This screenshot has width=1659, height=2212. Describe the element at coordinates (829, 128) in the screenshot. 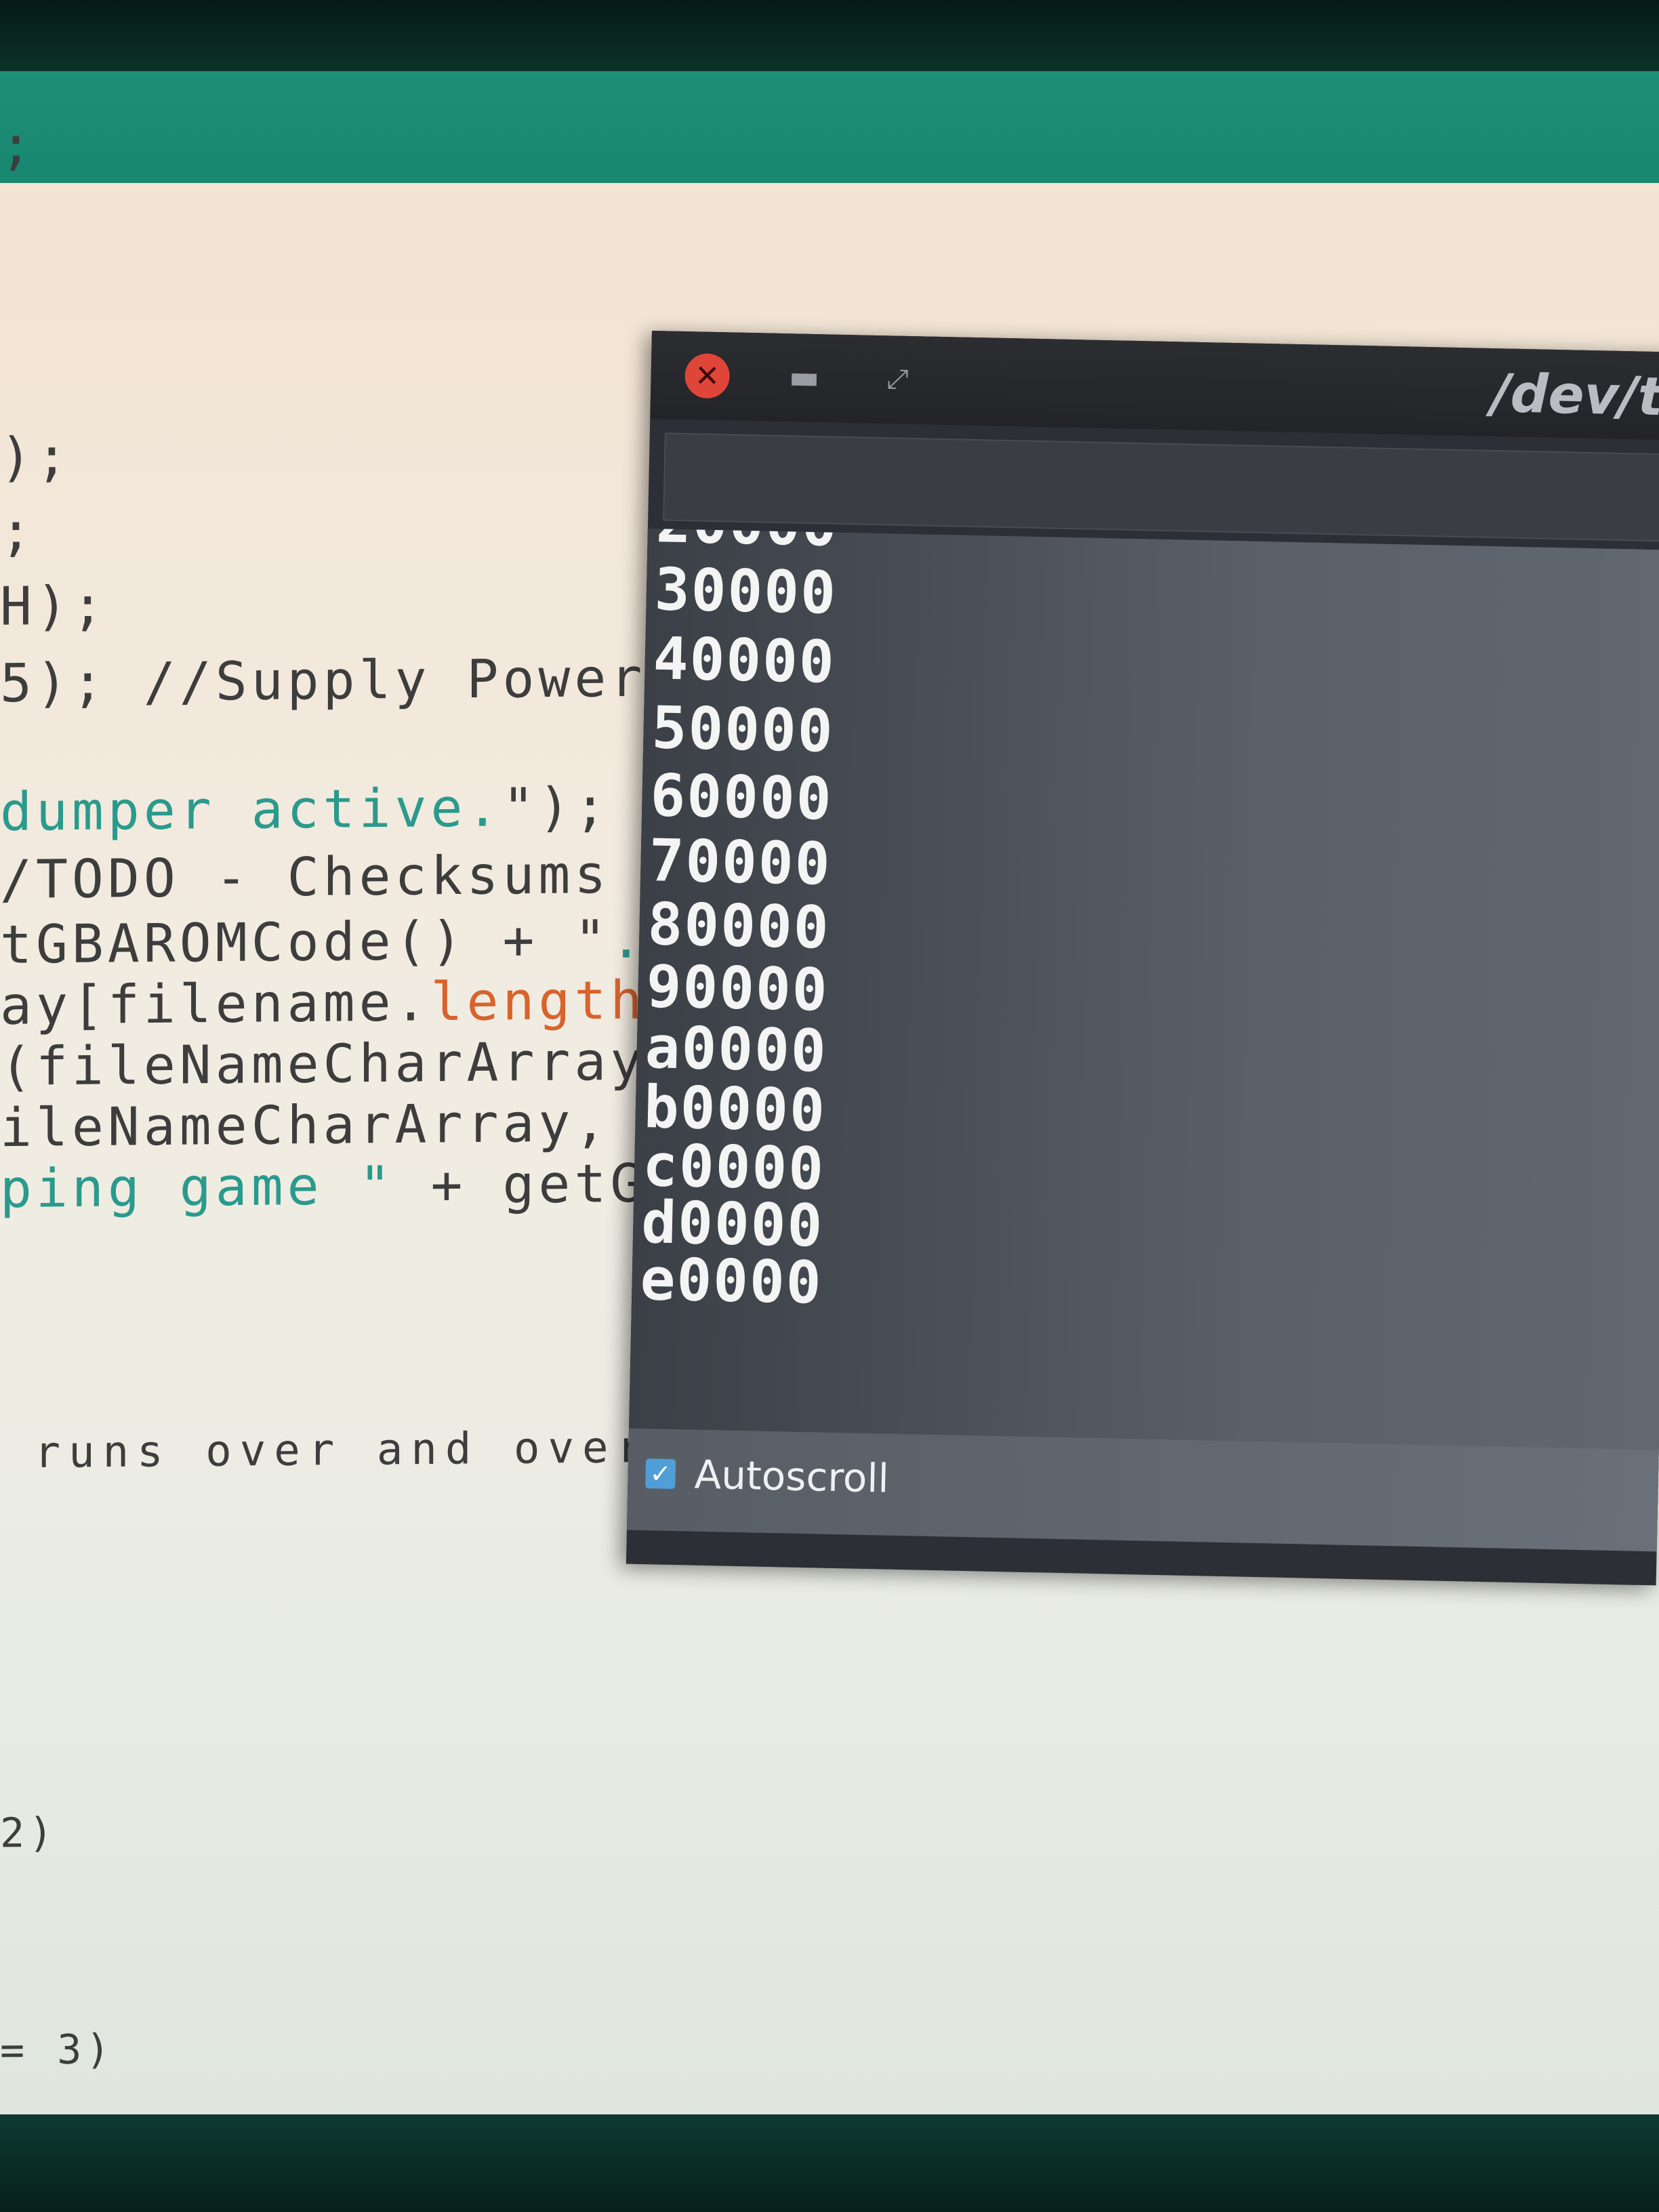

I see `ide-toolbar` at that location.